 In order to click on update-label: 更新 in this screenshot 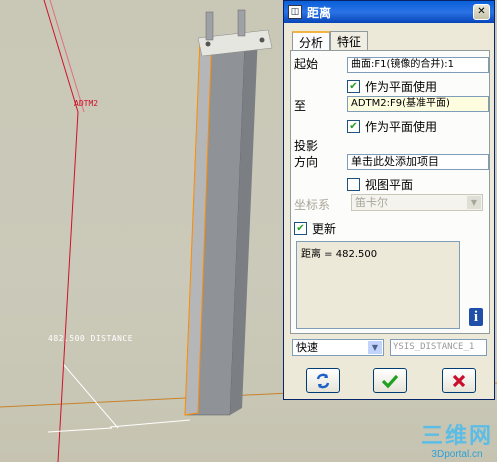, I will do `click(324, 229)`.